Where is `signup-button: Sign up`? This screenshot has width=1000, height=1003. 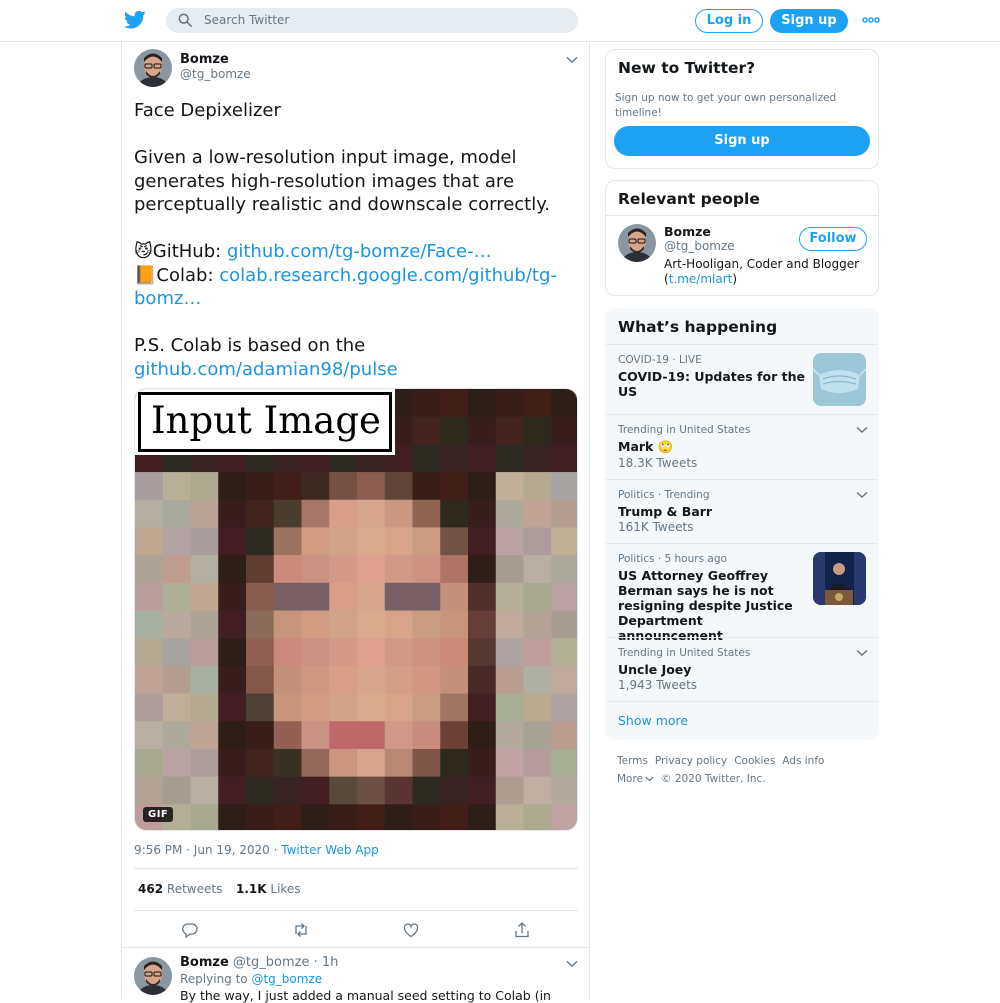
signup-button: Sign up is located at coordinates (809, 21).